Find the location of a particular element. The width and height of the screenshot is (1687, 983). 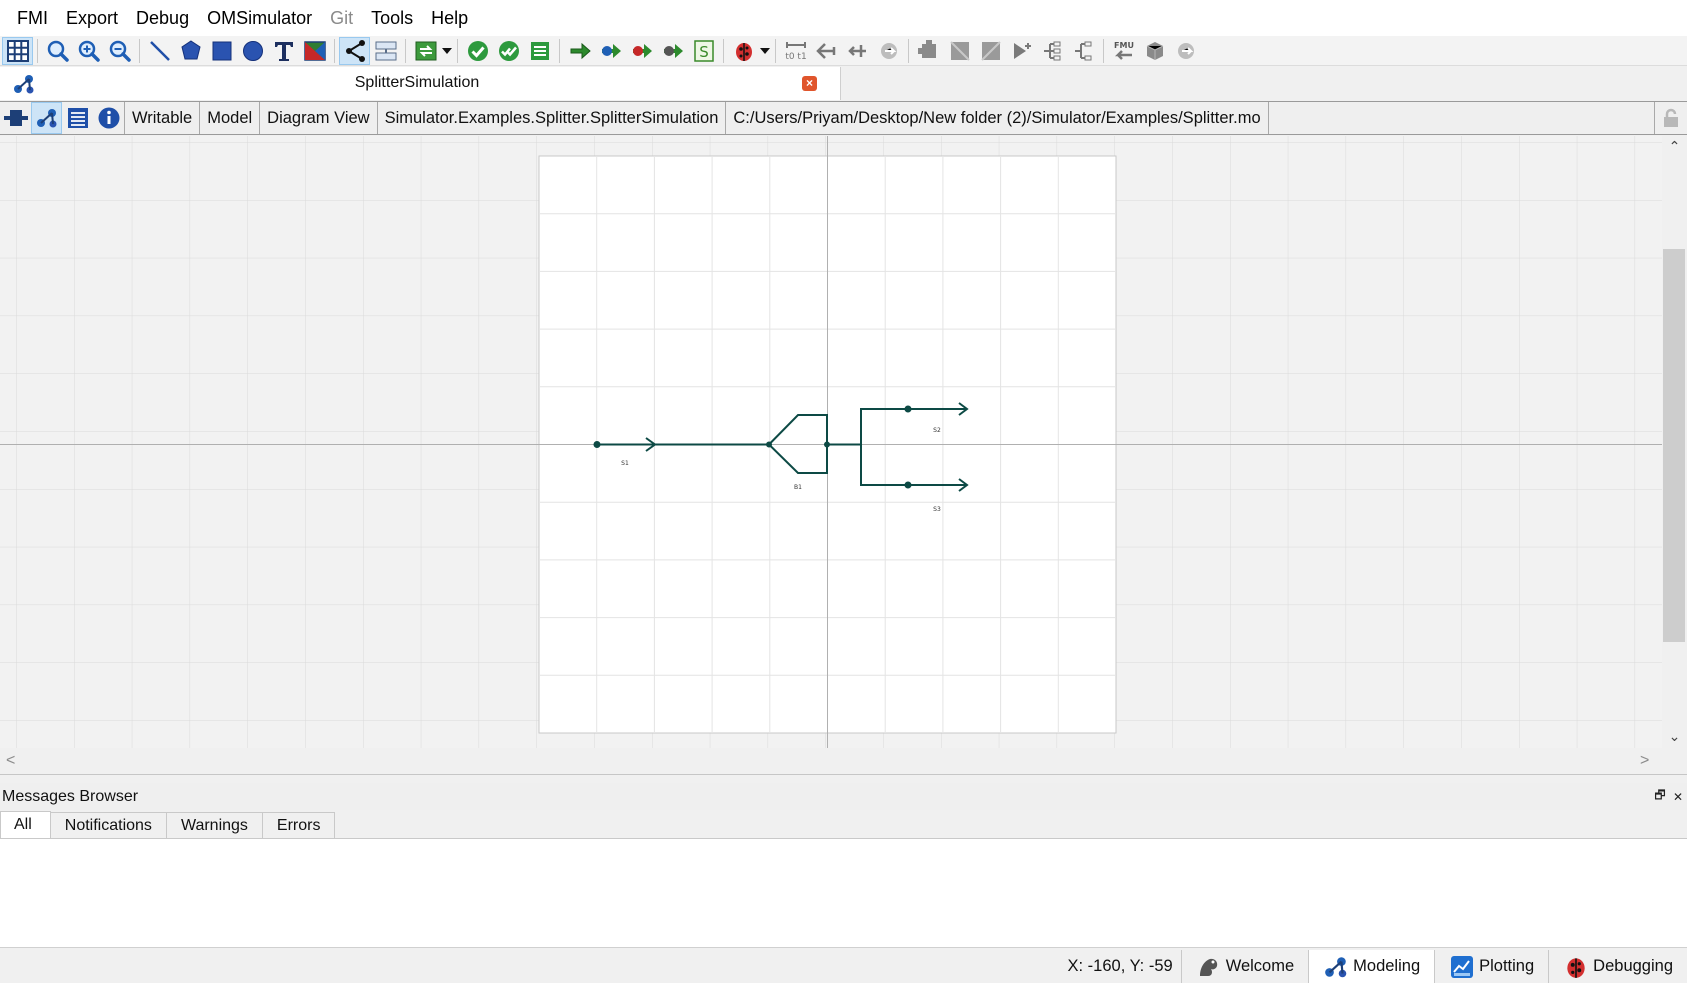

simulate-with-animation-button is located at coordinates (672, 51).